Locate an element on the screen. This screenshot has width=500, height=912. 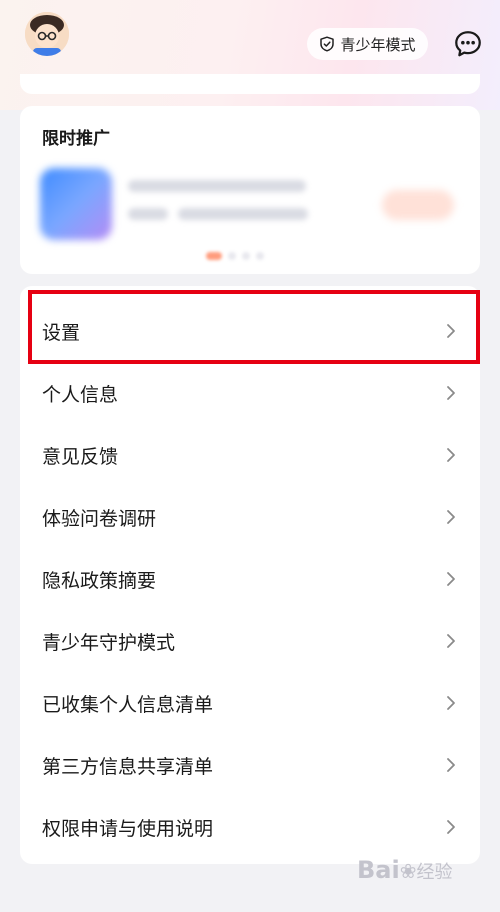
menu-item-third-party-sharing: 第三方信息共享清单 is located at coordinates (250, 765).